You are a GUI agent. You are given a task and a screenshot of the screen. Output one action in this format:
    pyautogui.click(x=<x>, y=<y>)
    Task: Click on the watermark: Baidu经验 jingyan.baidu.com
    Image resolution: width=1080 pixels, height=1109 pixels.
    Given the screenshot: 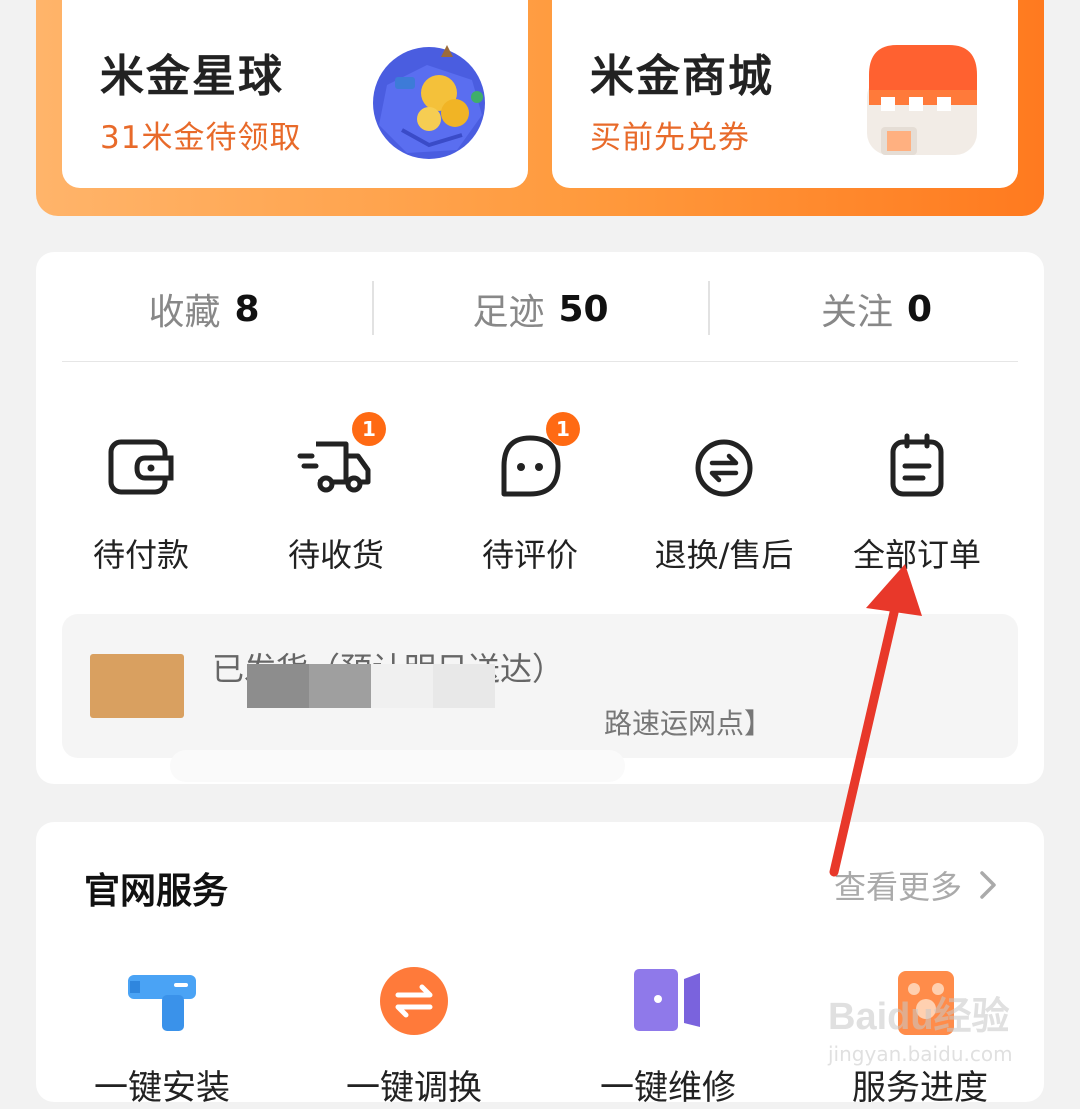 What is the action you would take?
    pyautogui.click(x=920, y=1025)
    